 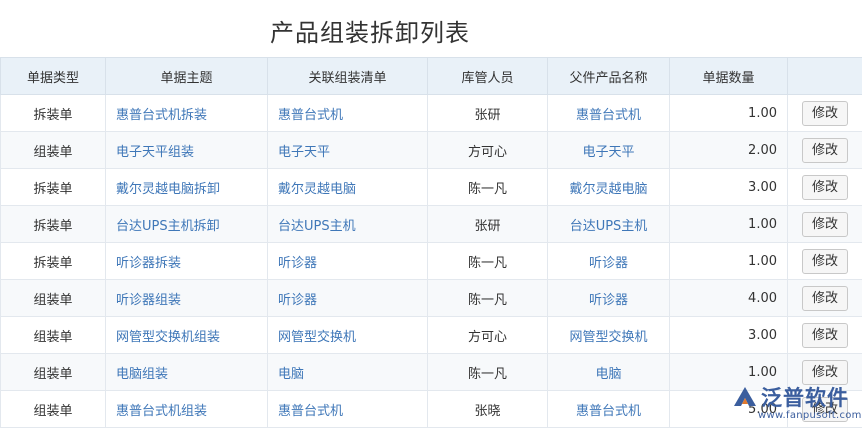 I want to click on subject-link: 听诊器组装, so click(x=148, y=300).